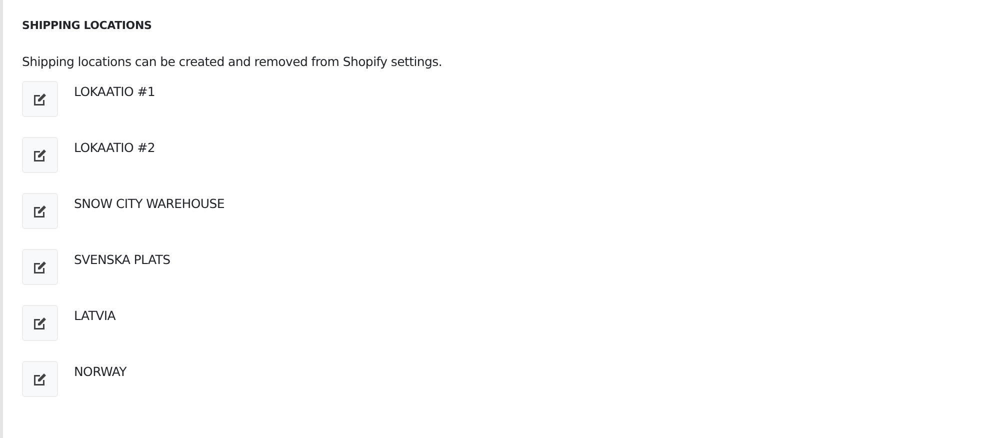  Describe the element at coordinates (149, 203) in the screenshot. I see `location-name: SNOW CITY WAREHOUSE` at that location.